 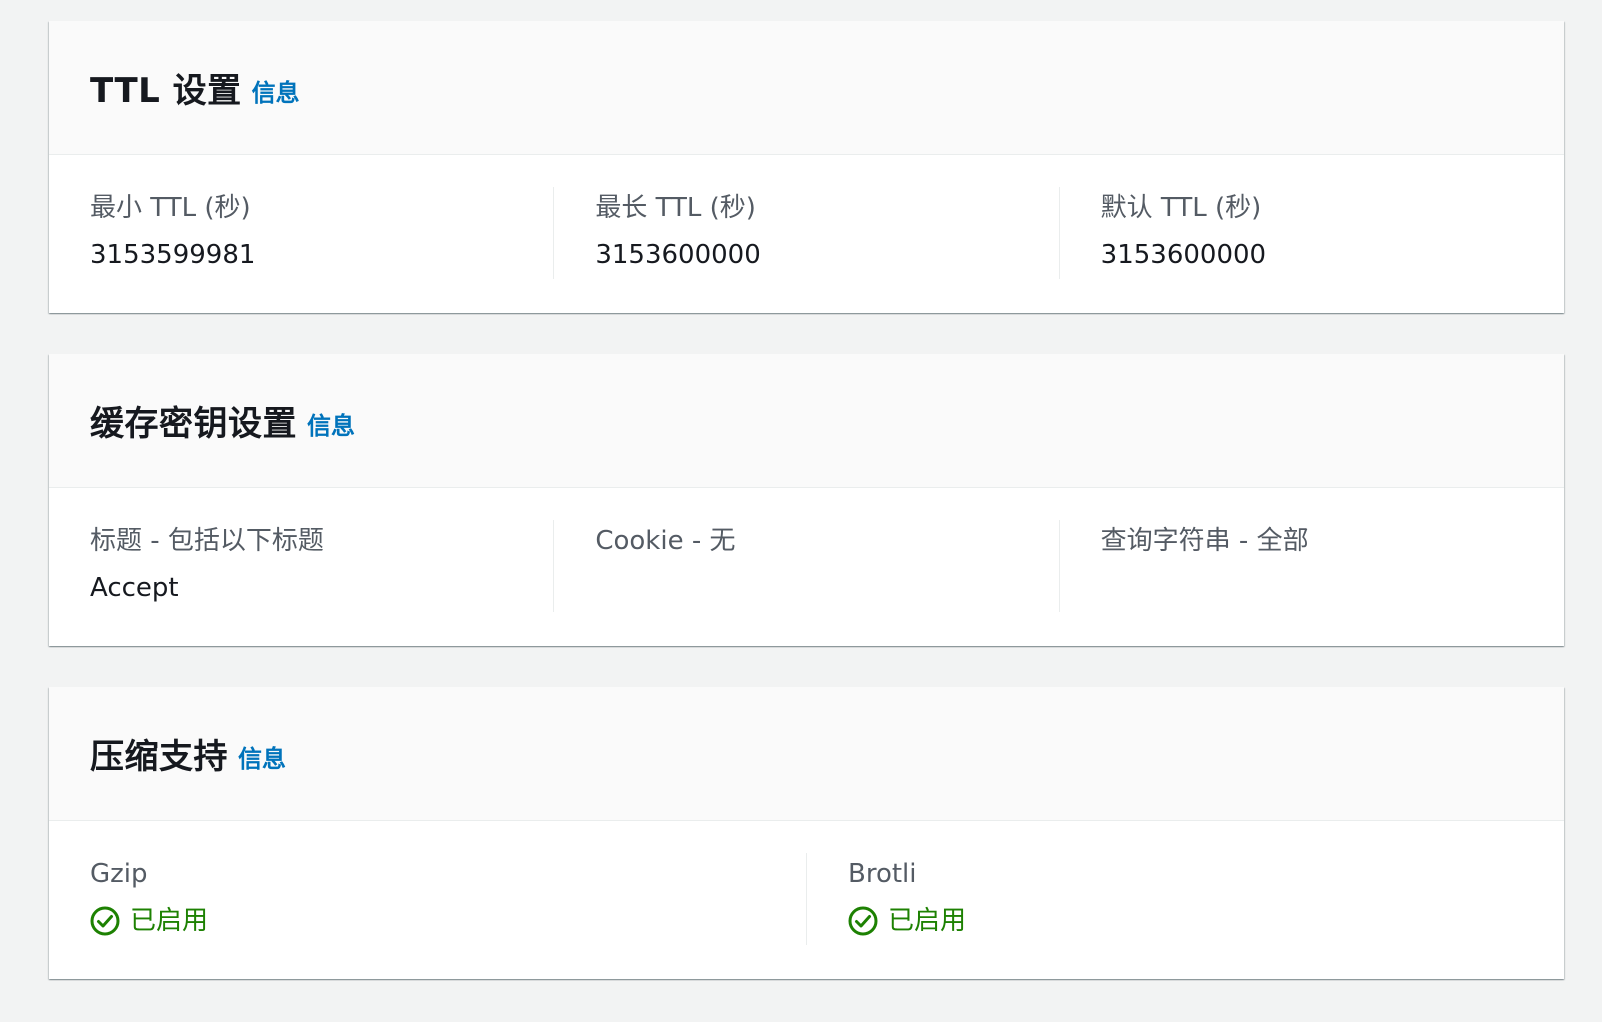 I want to click on headers-label: 标题 - 包括以下标题, so click(x=207, y=541).